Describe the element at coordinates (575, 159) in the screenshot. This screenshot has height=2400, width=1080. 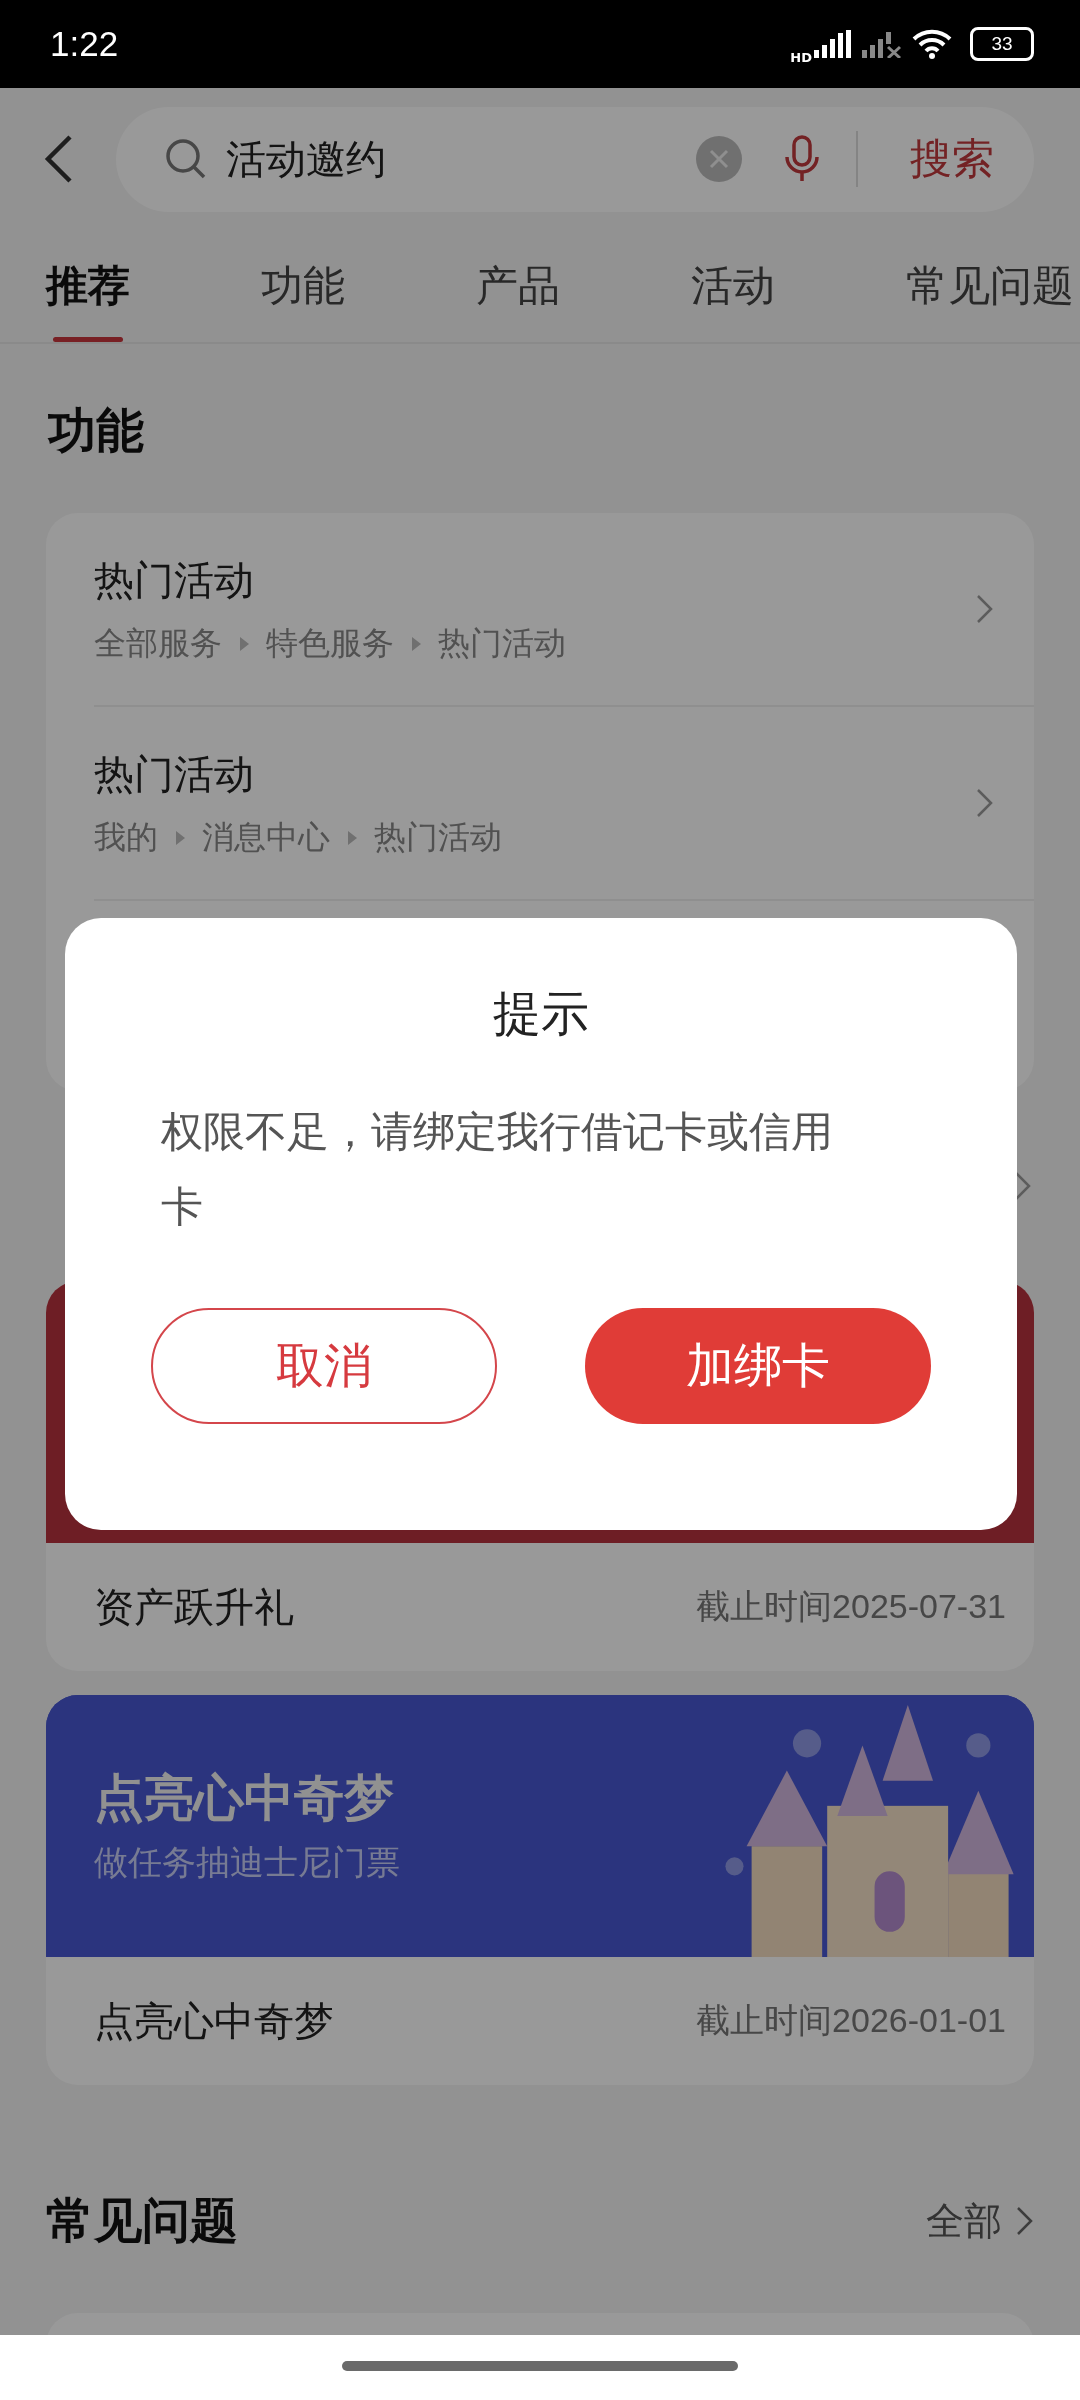
I see `search-field: 活动邀约 搜索` at that location.